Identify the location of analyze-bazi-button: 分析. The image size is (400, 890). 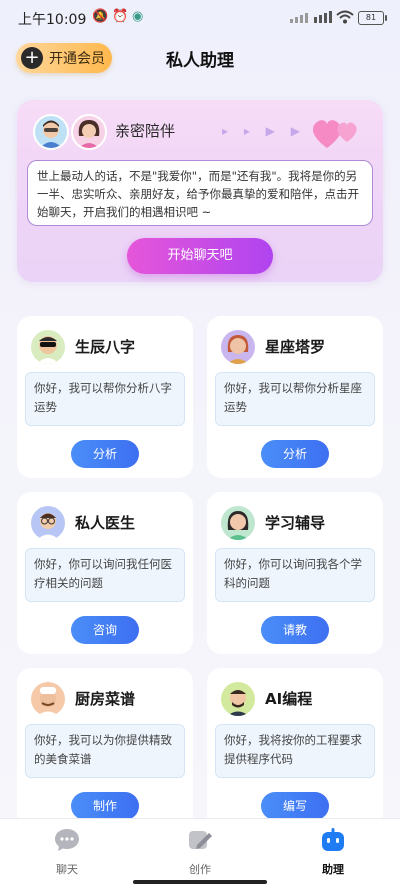
(105, 454).